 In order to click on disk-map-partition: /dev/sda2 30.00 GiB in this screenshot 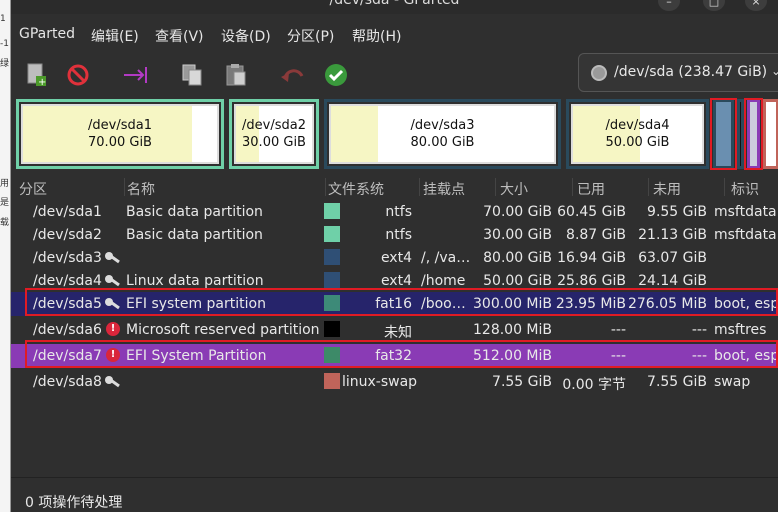, I will do `click(274, 134)`.